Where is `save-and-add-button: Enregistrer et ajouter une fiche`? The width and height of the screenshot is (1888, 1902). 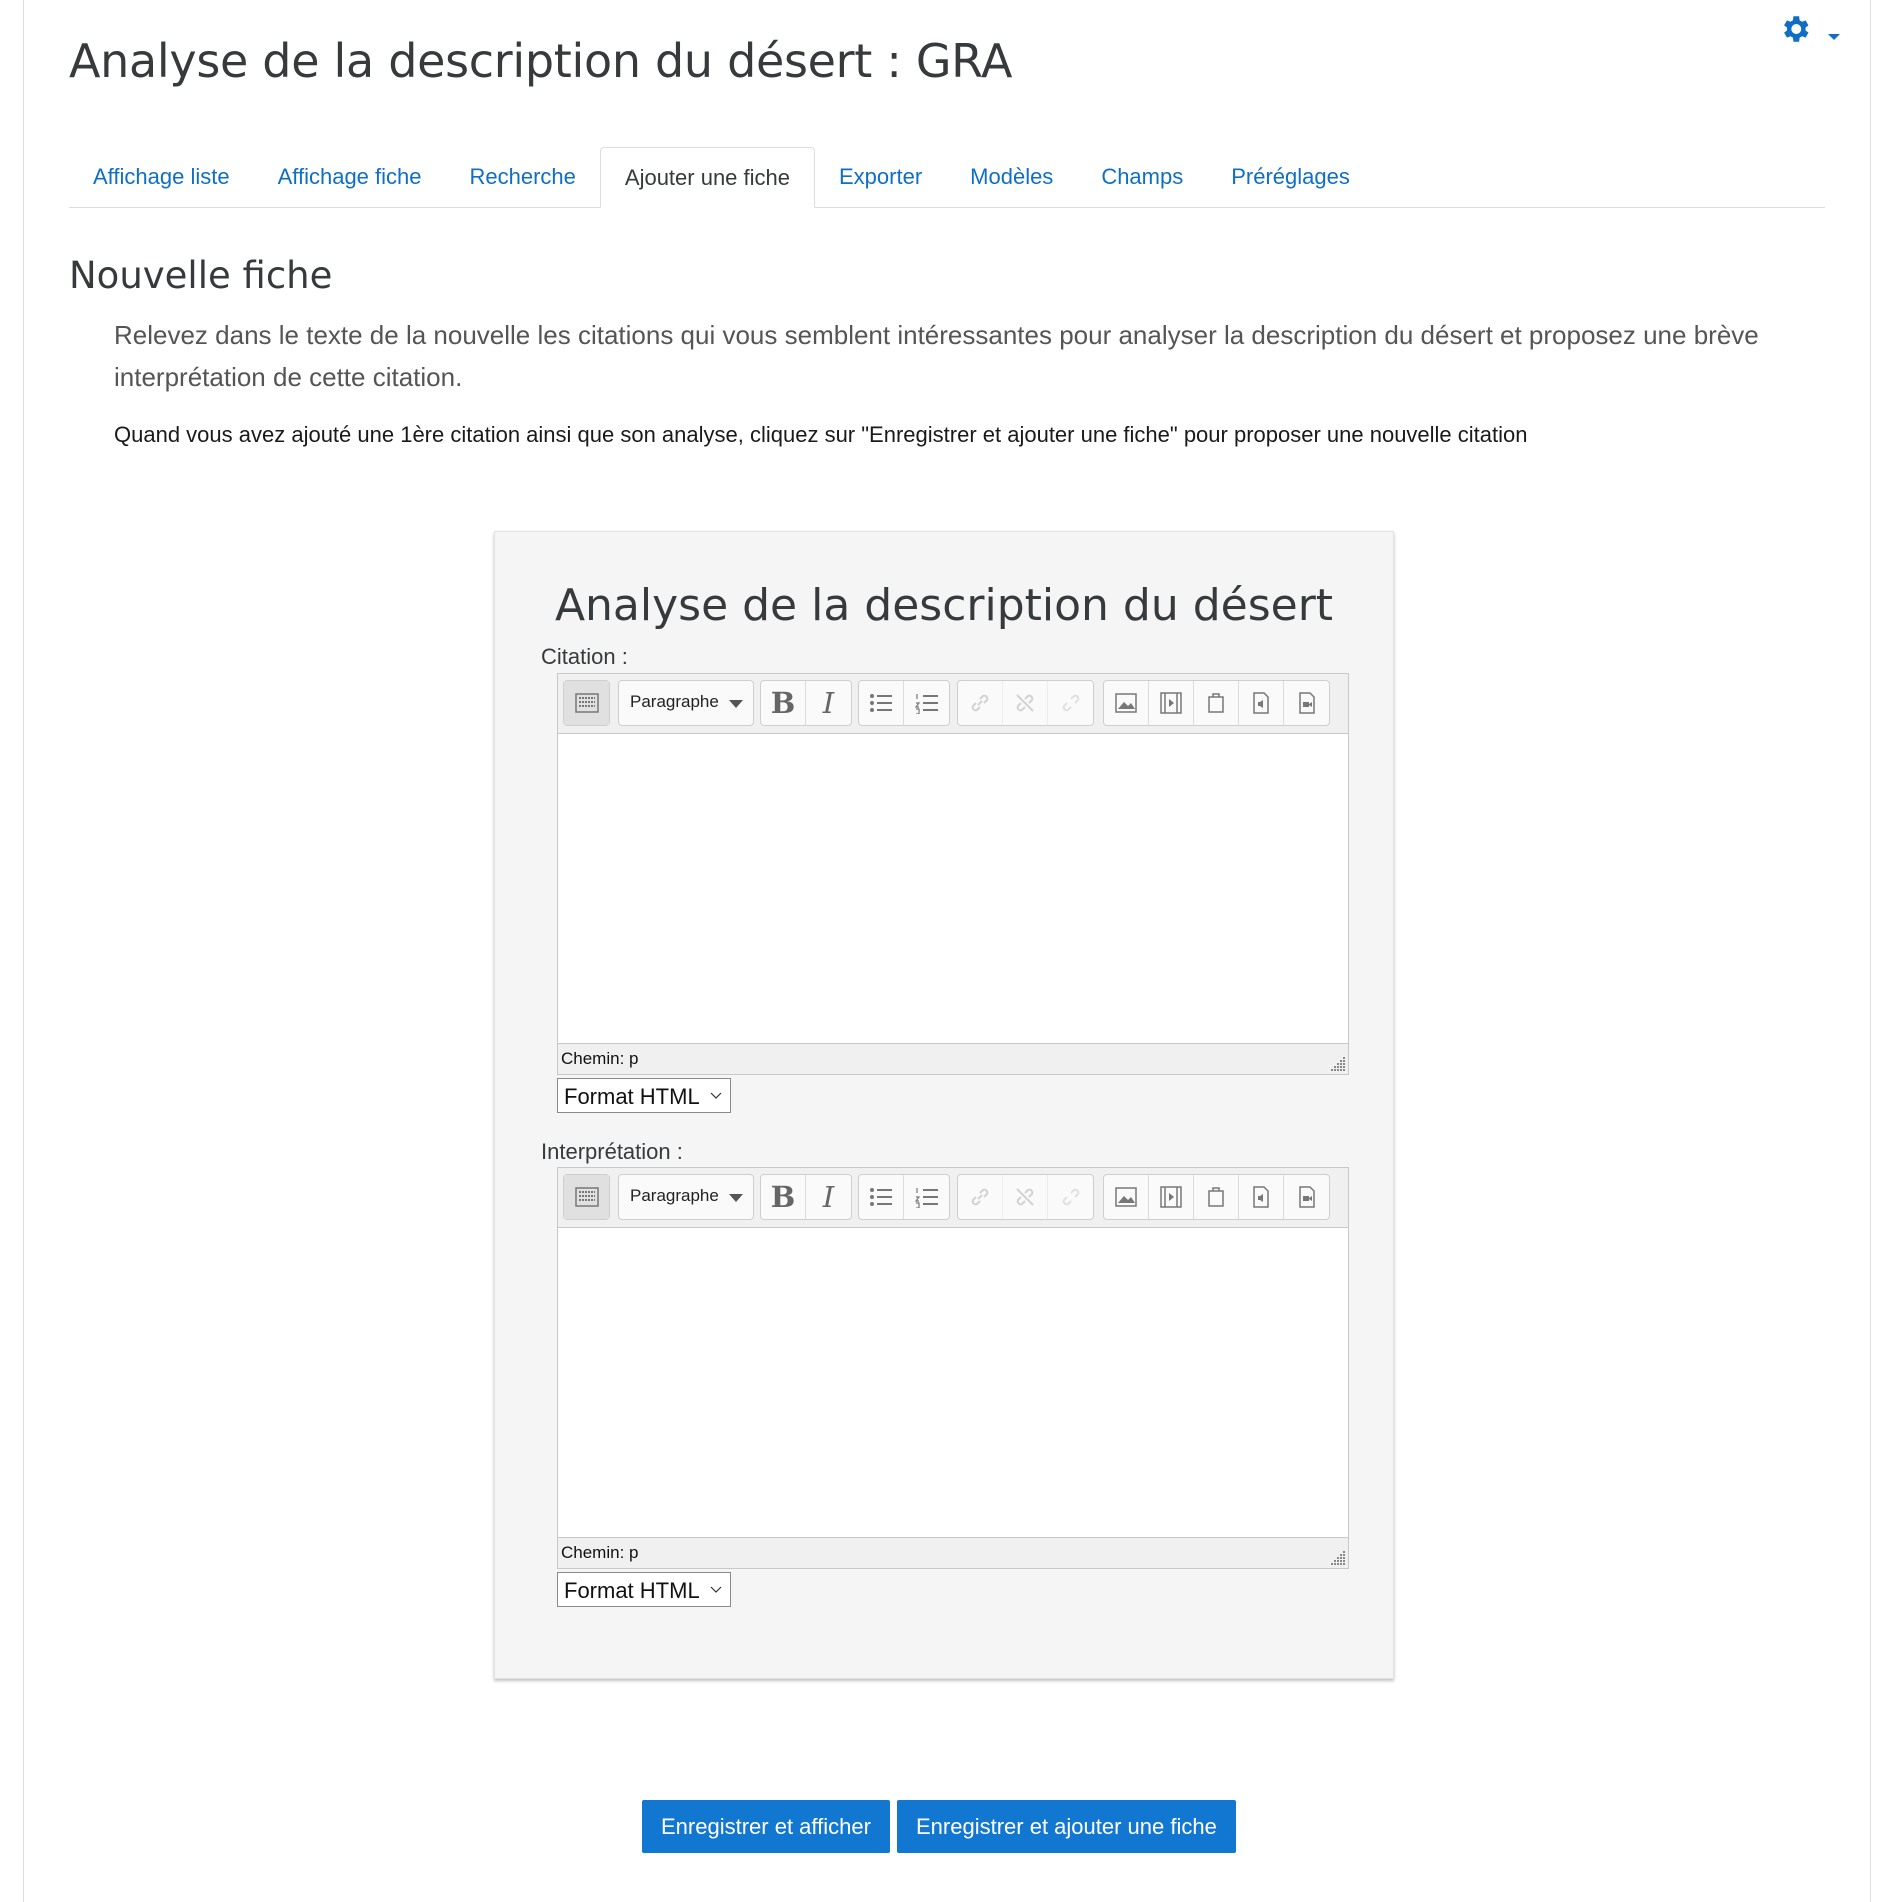 save-and-add-button: Enregistrer et ajouter une fiche is located at coordinates (1066, 1826).